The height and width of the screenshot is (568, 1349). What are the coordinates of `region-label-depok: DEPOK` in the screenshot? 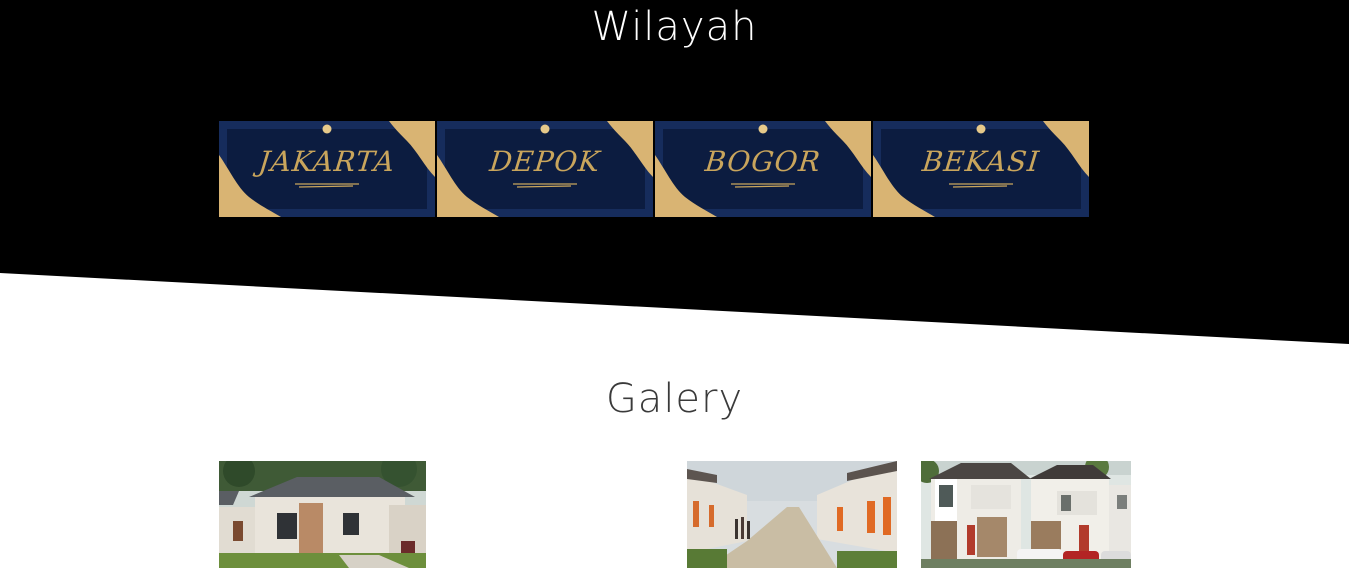 It's located at (545, 161).